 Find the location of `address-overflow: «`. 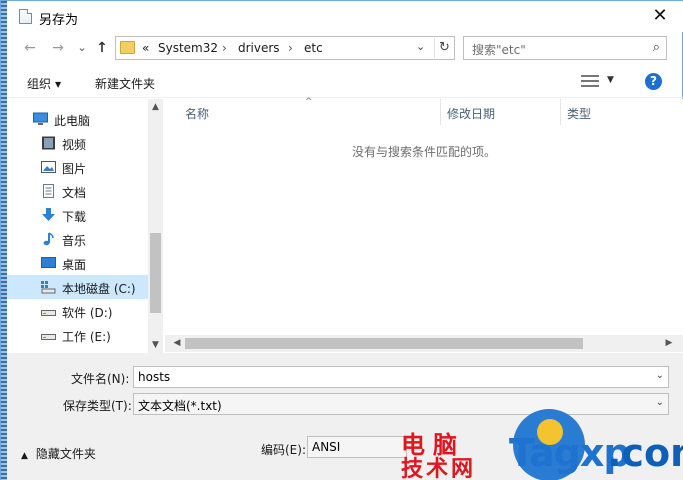

address-overflow: « is located at coordinates (145, 48).